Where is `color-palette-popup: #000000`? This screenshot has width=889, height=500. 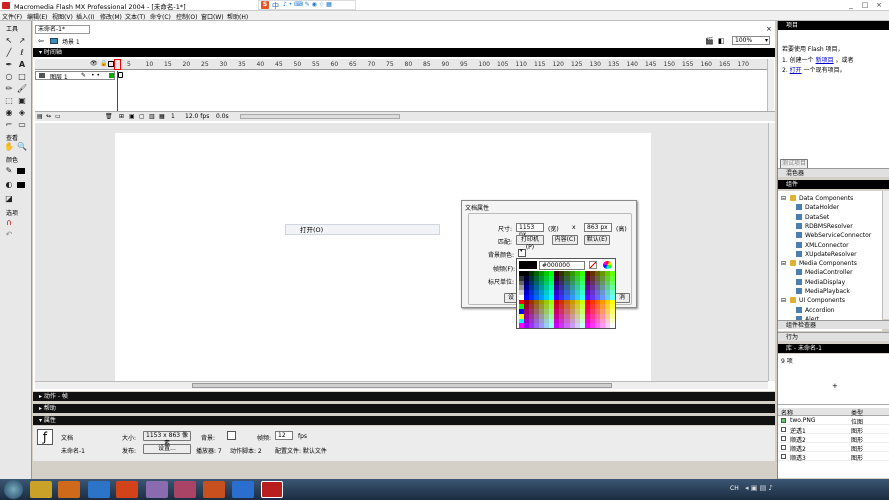
color-palette-popup: #000000 is located at coordinates (566, 293).